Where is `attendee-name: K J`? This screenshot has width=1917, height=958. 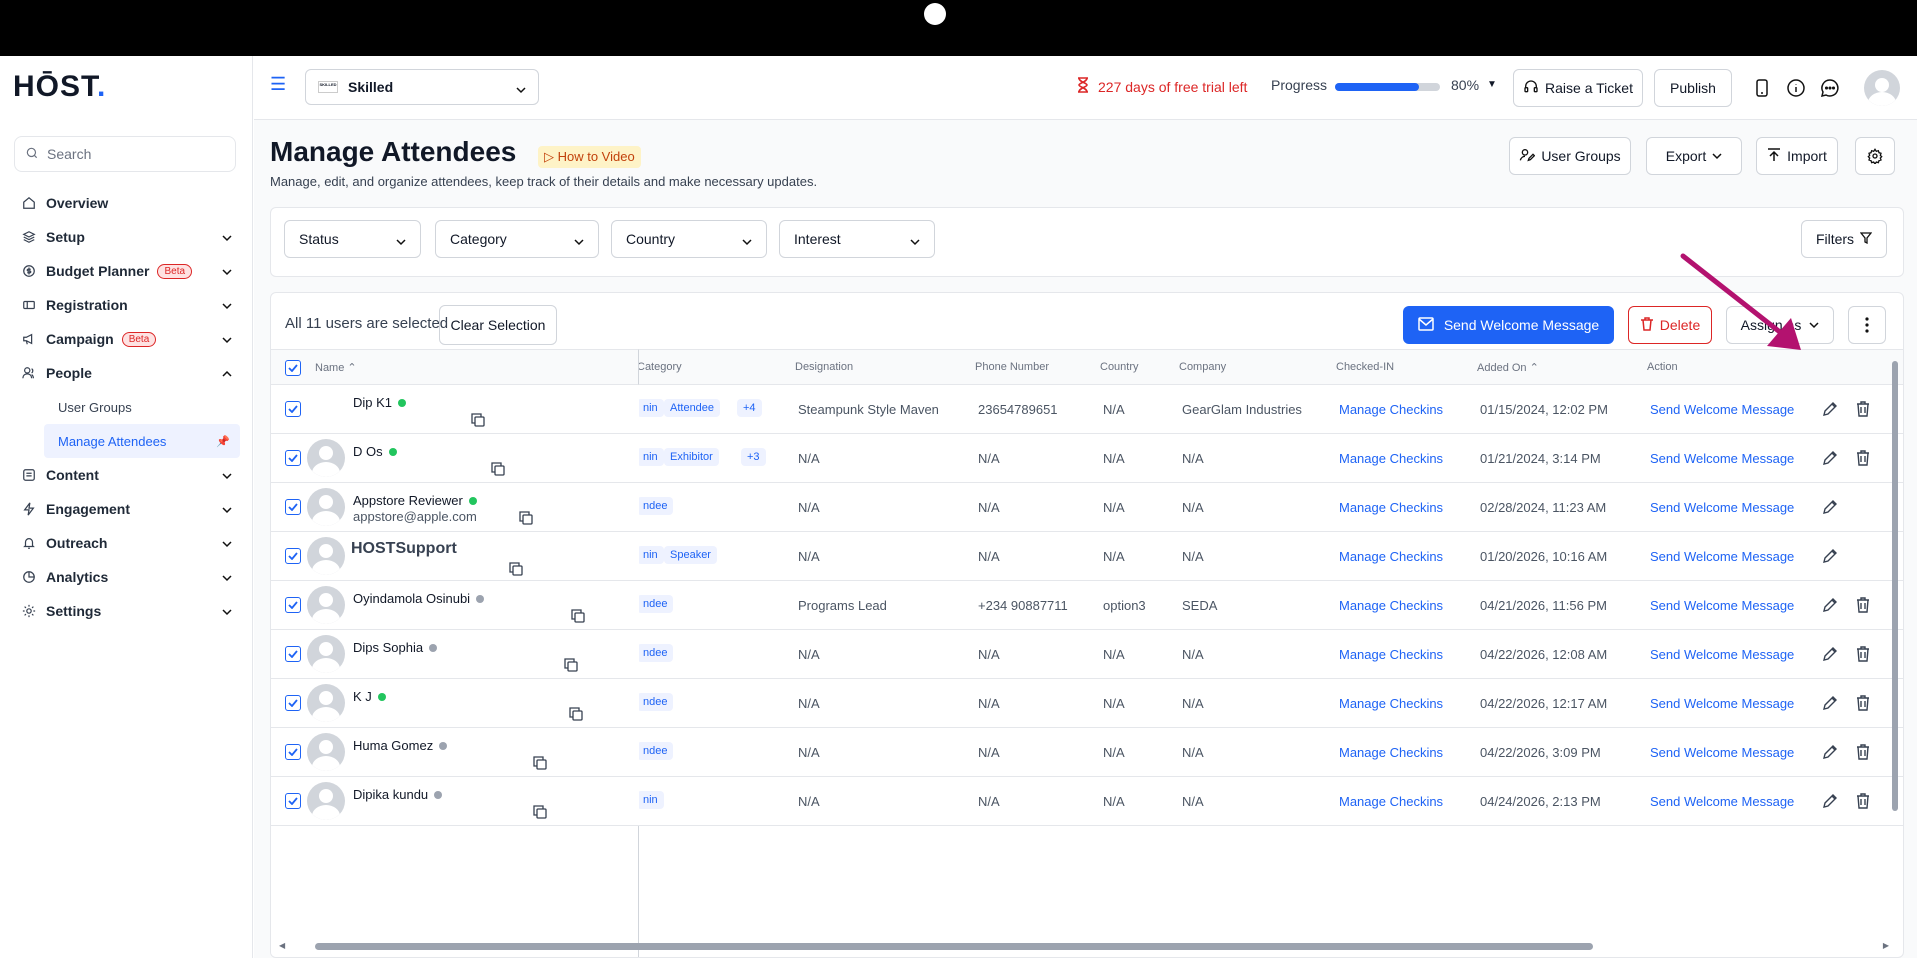 attendee-name: K J is located at coordinates (369, 696).